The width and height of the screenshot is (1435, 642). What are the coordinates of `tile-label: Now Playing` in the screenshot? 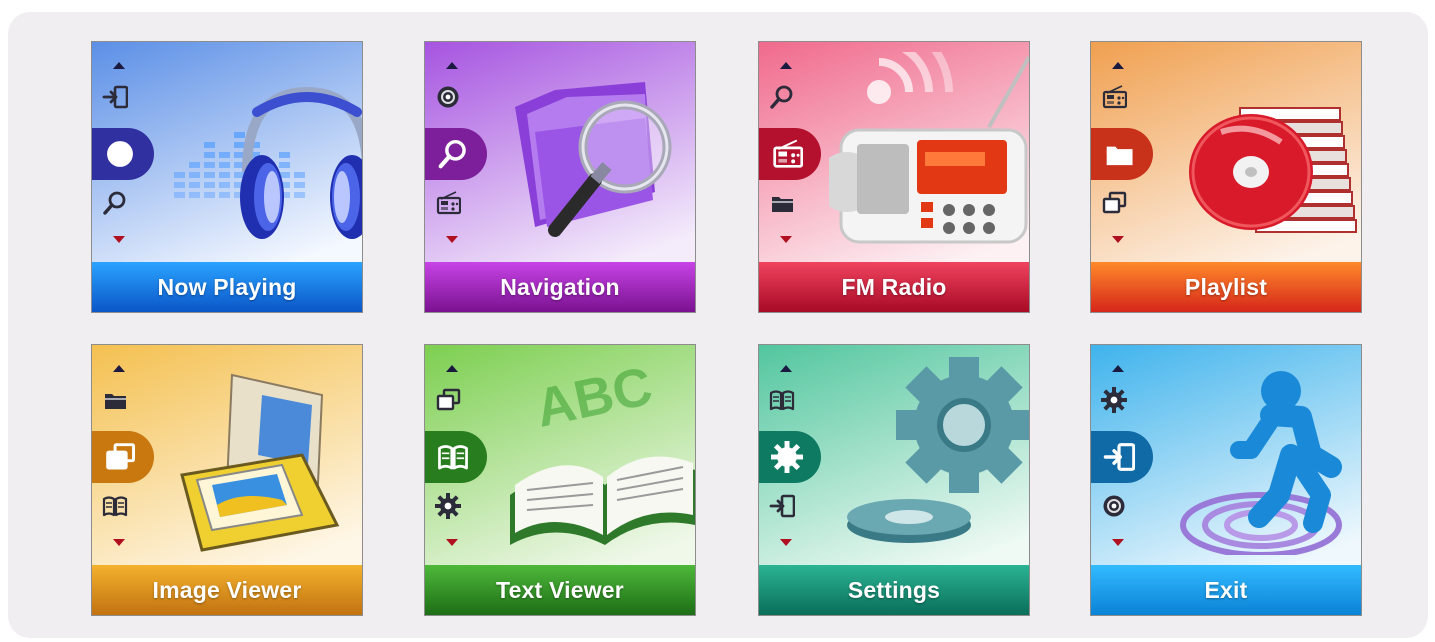 It's located at (227, 287).